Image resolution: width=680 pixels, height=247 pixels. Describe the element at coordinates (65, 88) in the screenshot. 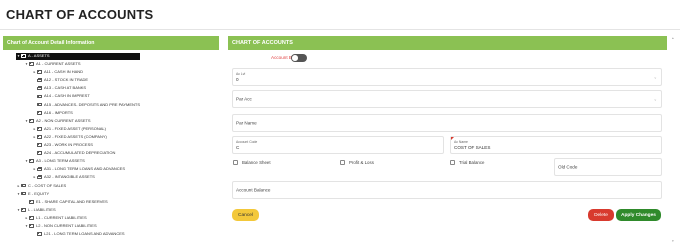

I see `tree-node-label: A13 - CASH AT BANKS` at that location.